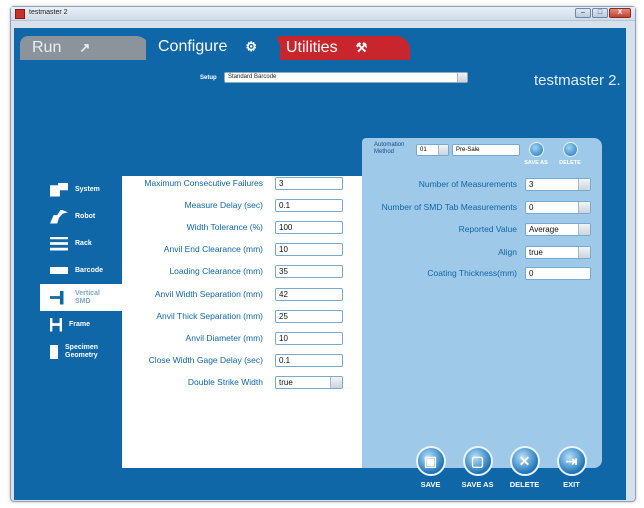  I want to click on field-row: Number of SMD Tab Measurements 0, so click(476, 207).